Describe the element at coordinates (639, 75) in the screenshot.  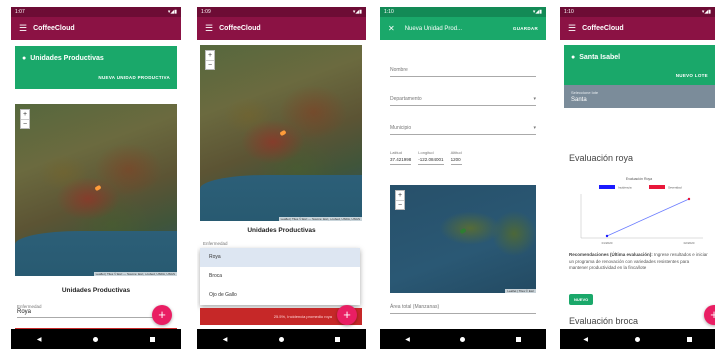
I see `new-lot-button: NUEVO LOTE` at that location.